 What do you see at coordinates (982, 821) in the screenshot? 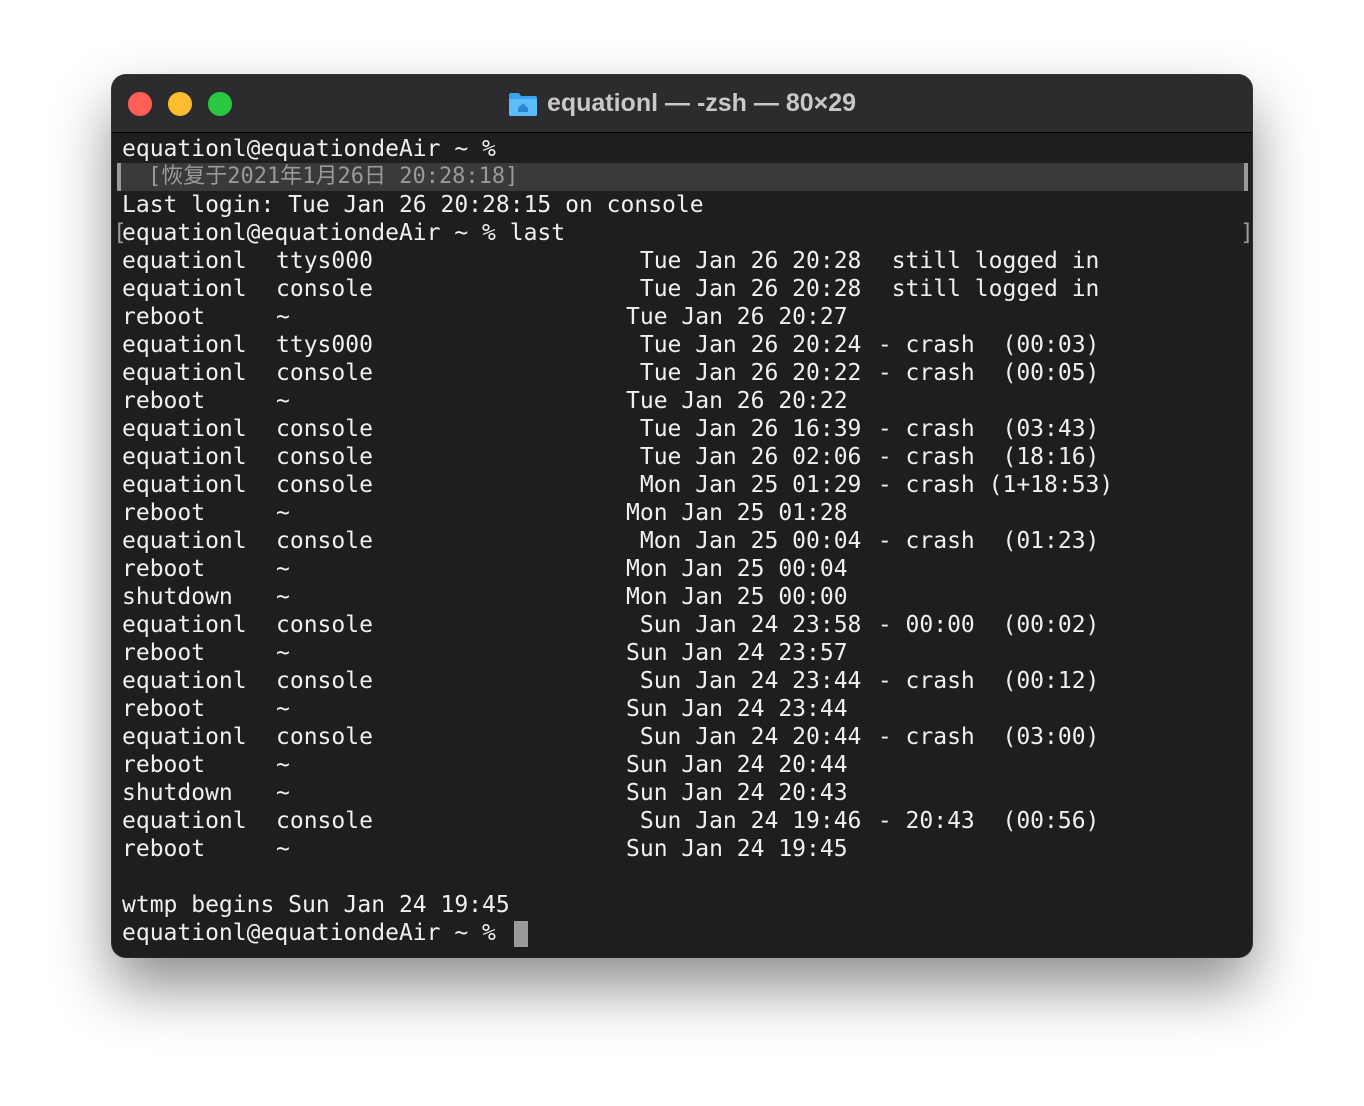
I see `row-end: - 20:43 (00:56)` at bounding box center [982, 821].